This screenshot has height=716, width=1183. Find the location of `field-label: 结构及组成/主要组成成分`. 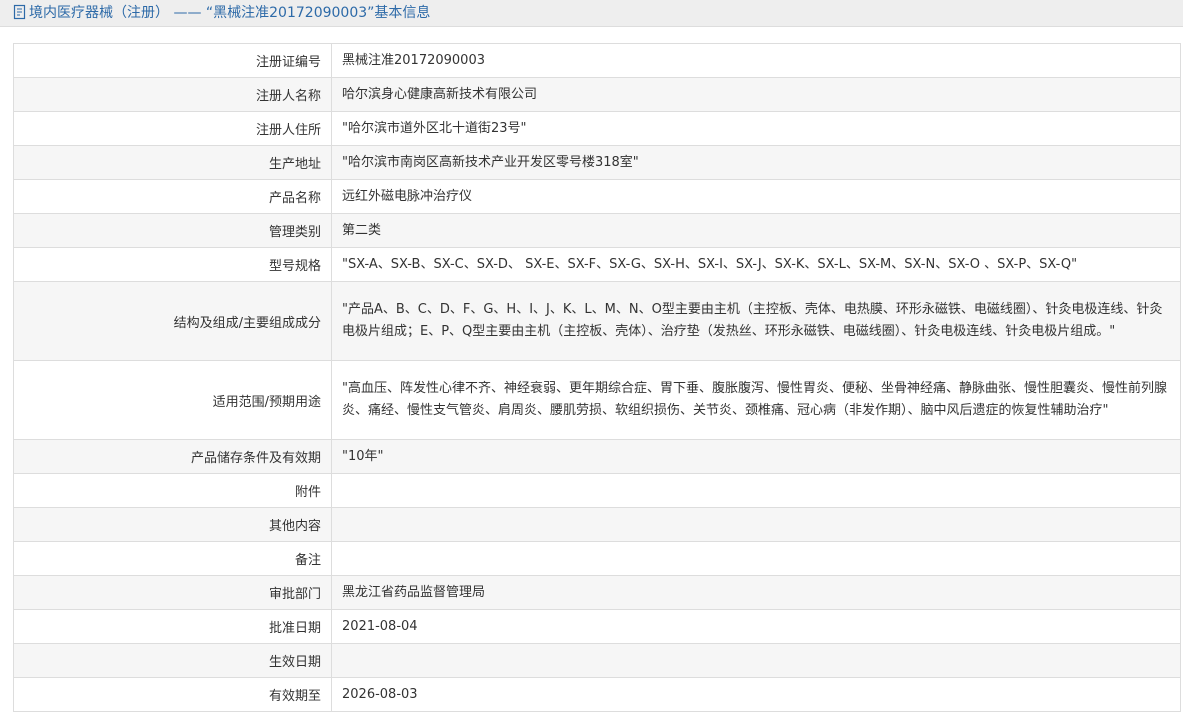

field-label: 结构及组成/主要组成成分 is located at coordinates (172, 321).